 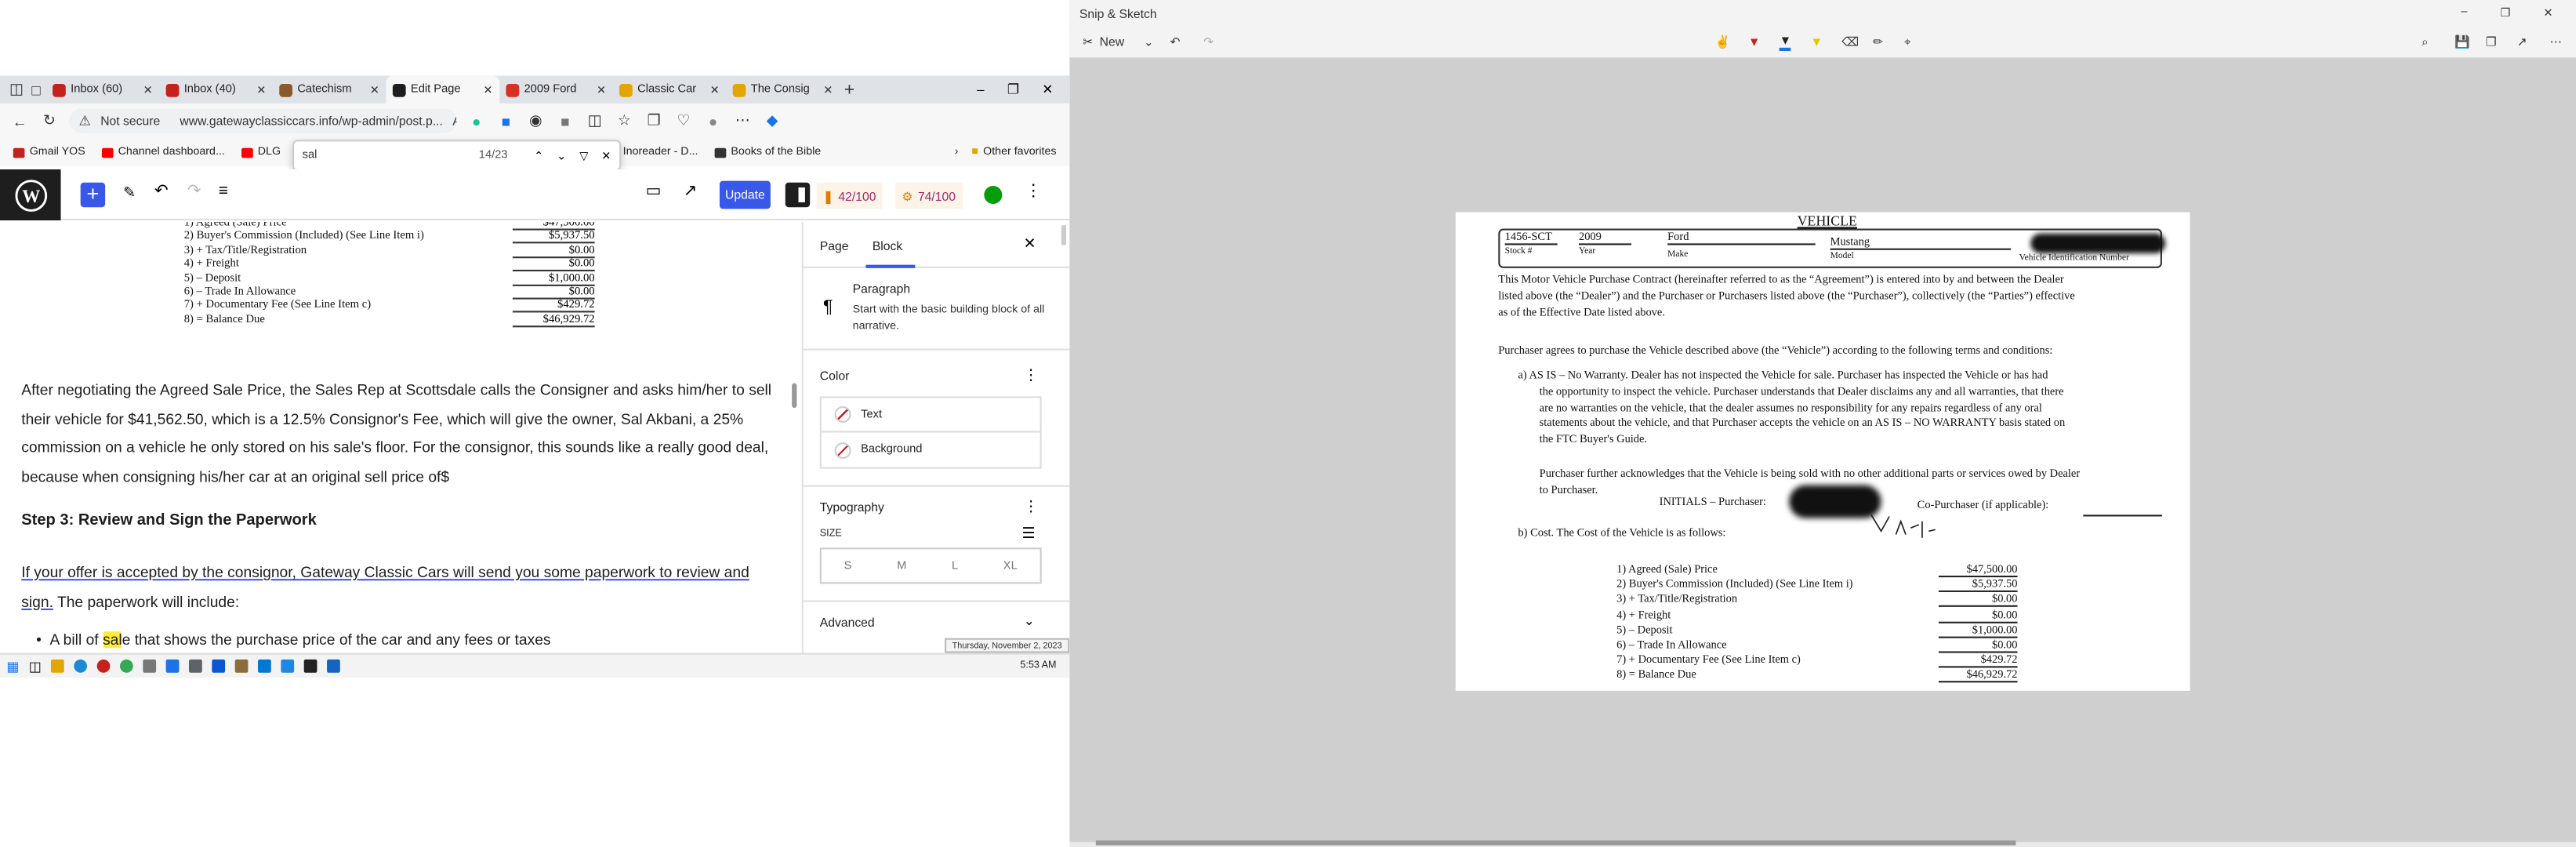 I want to click on extension-icon: ■, so click(x=506, y=121).